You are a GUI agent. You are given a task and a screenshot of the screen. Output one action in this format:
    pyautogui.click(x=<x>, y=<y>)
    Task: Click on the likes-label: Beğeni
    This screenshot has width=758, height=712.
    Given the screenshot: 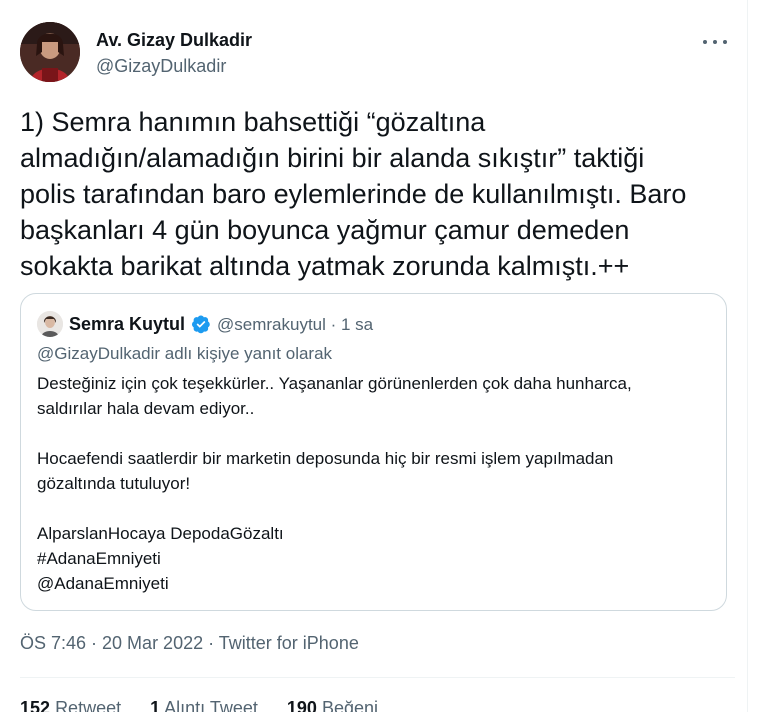 What is the action you would take?
    pyautogui.click(x=350, y=705)
    